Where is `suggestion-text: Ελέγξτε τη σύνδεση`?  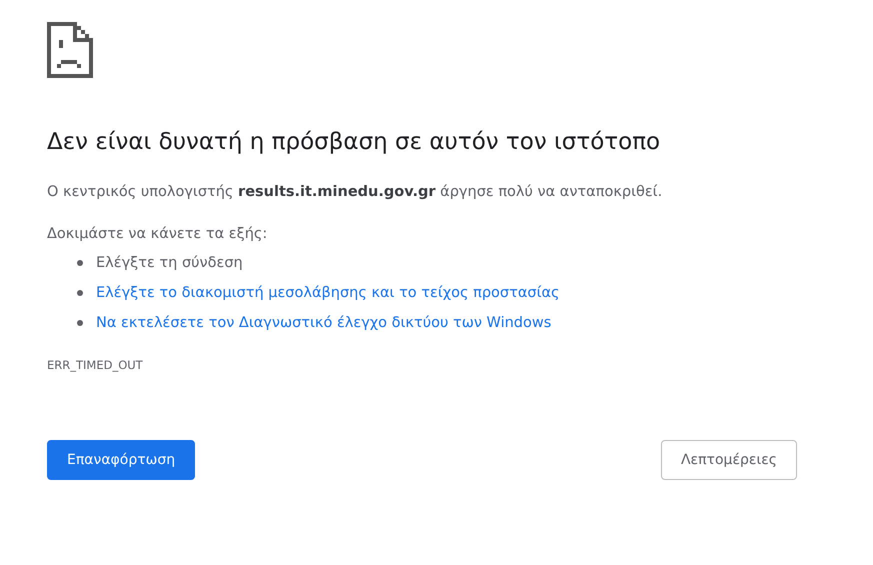 suggestion-text: Ελέγξτε τη σύνδεση is located at coordinates (169, 263).